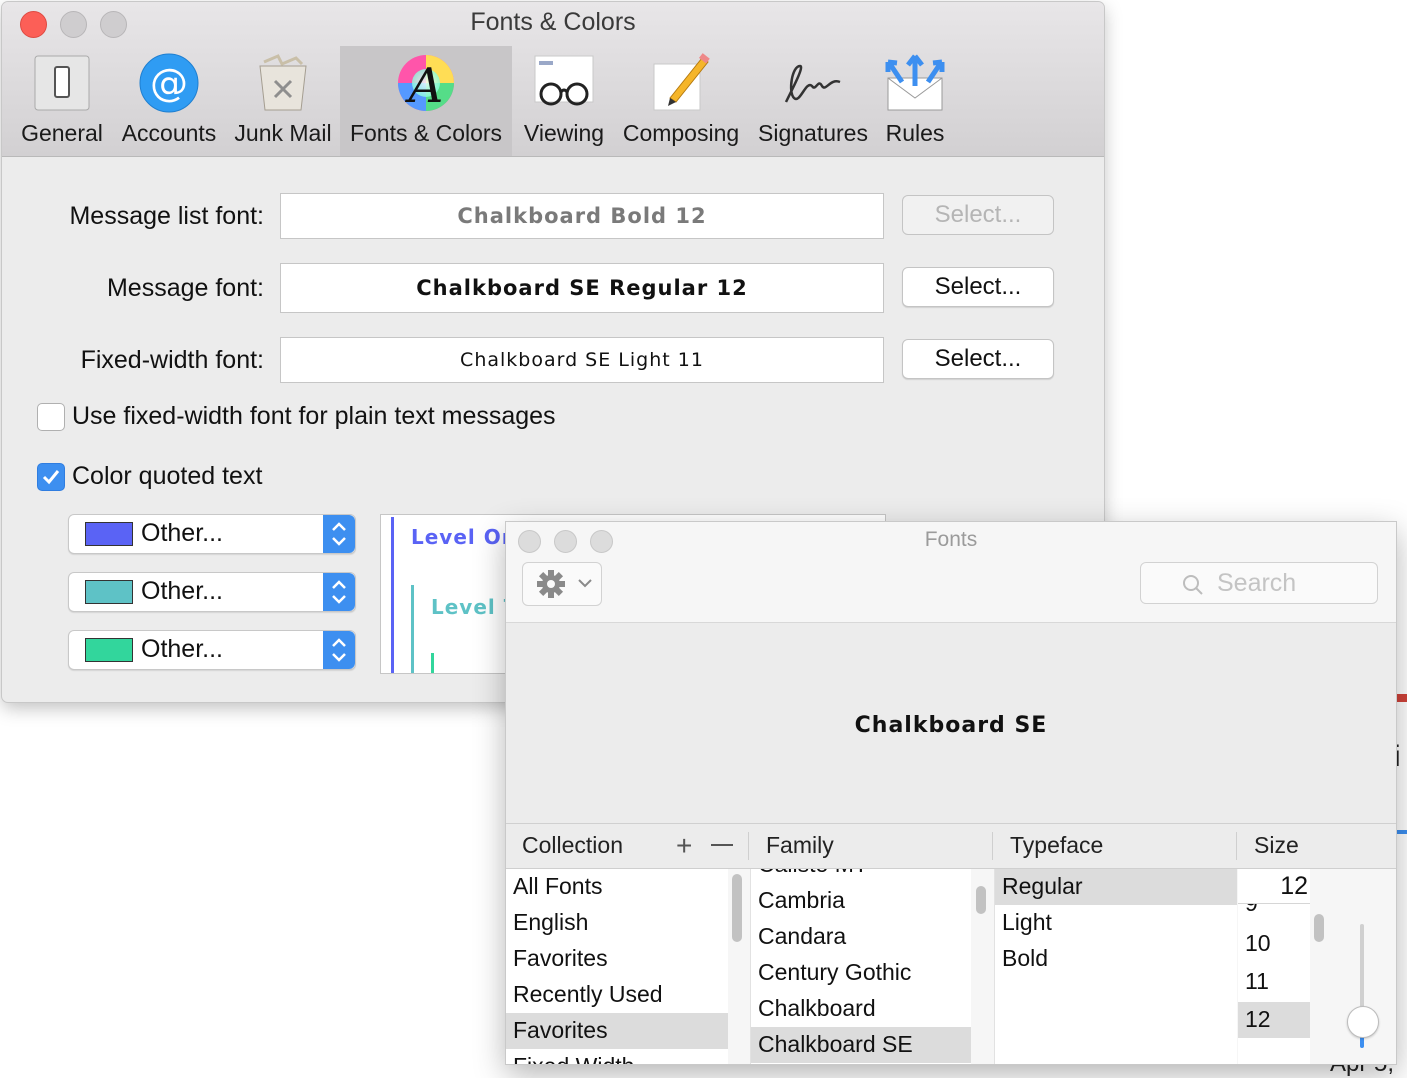 The height and width of the screenshot is (1078, 1407). What do you see at coordinates (861, 973) in the screenshot?
I see `family-item: Century Gothic` at bounding box center [861, 973].